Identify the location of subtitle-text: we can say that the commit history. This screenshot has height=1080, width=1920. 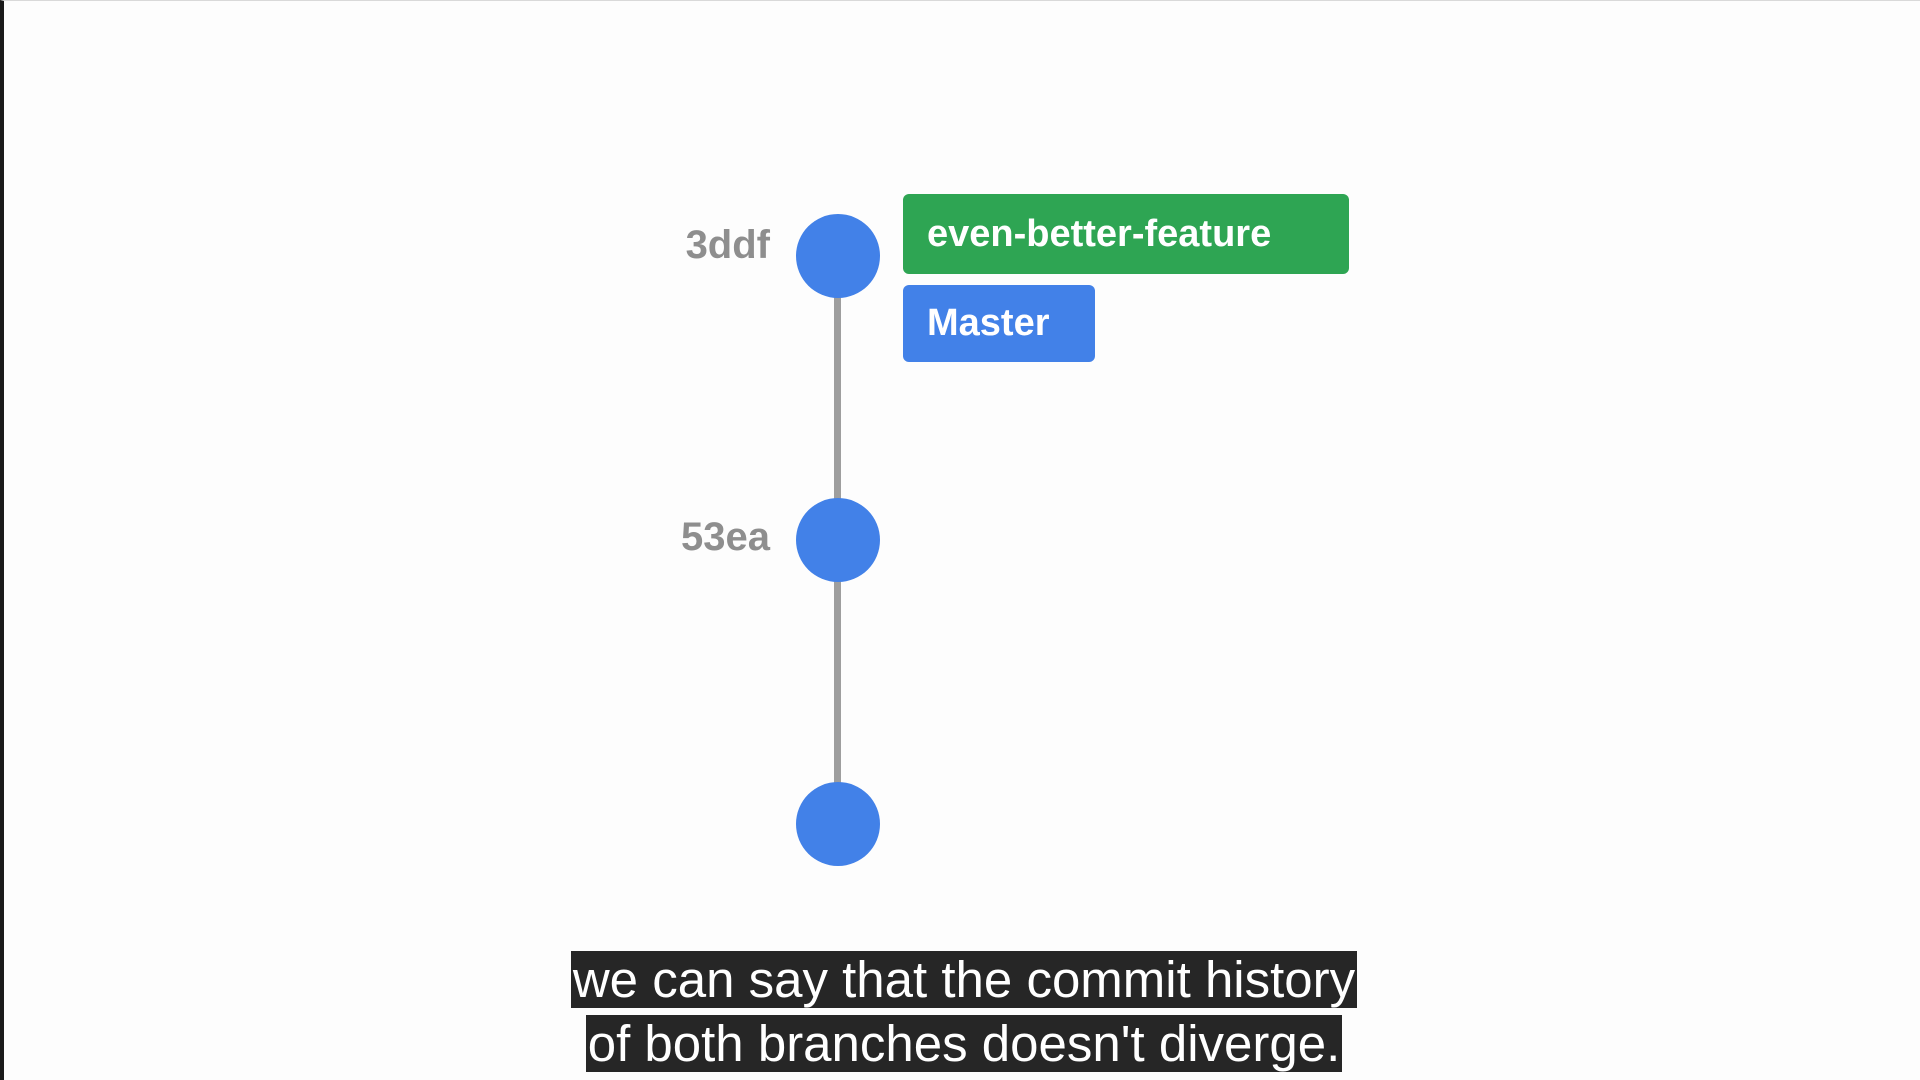
(964, 979).